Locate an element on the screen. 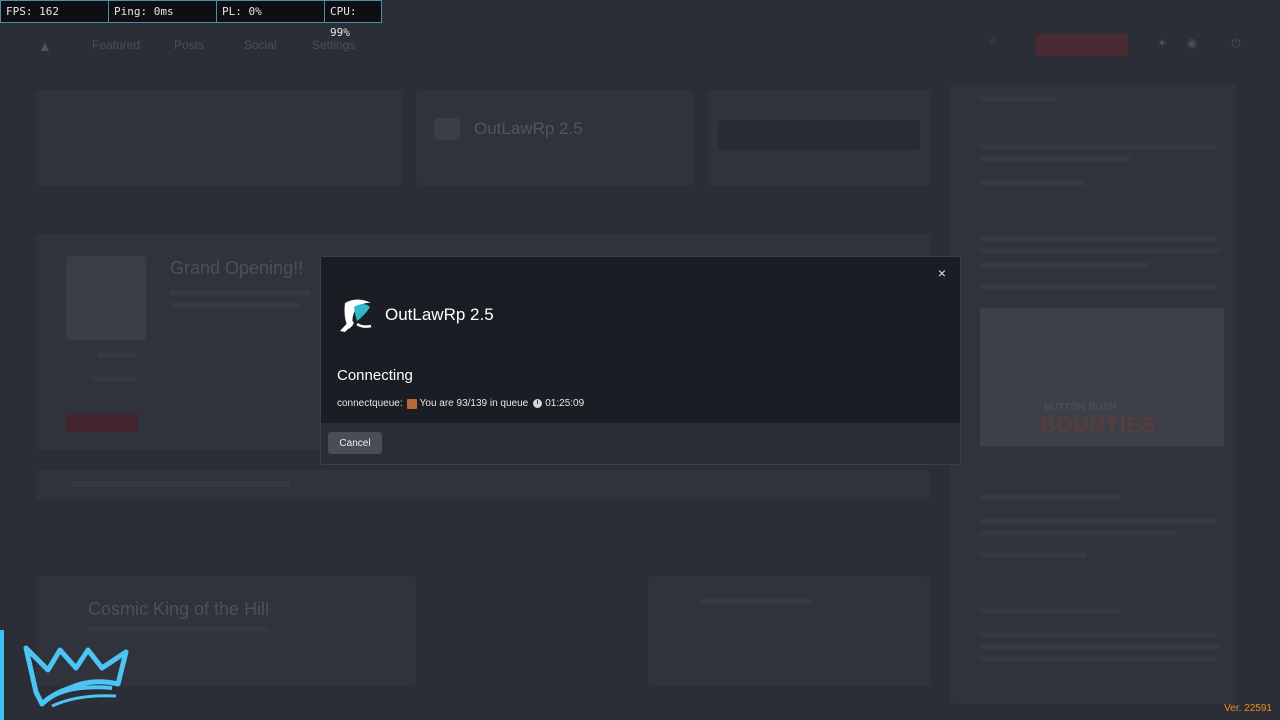  quick-connect-panel is located at coordinates (219, 138).